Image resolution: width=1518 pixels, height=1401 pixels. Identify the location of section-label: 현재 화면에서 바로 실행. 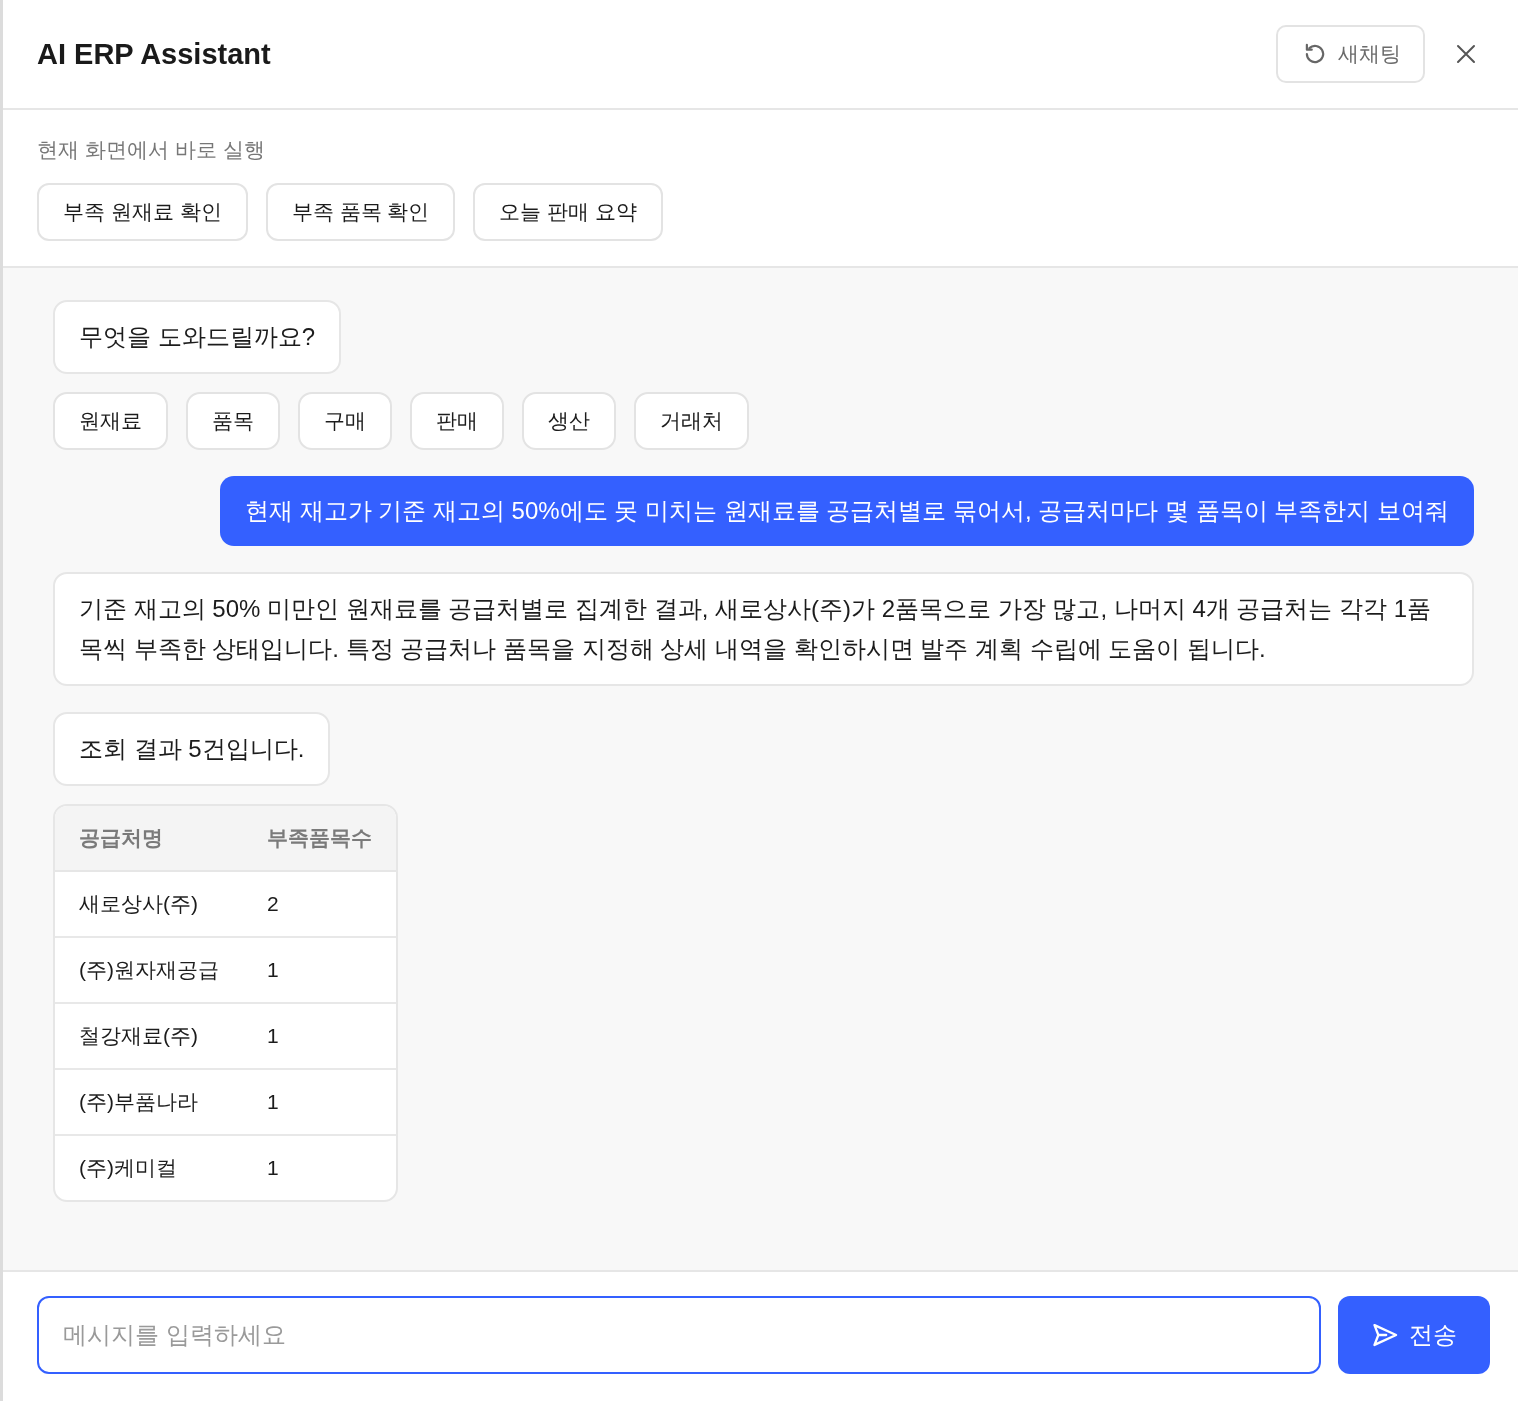
(151, 150).